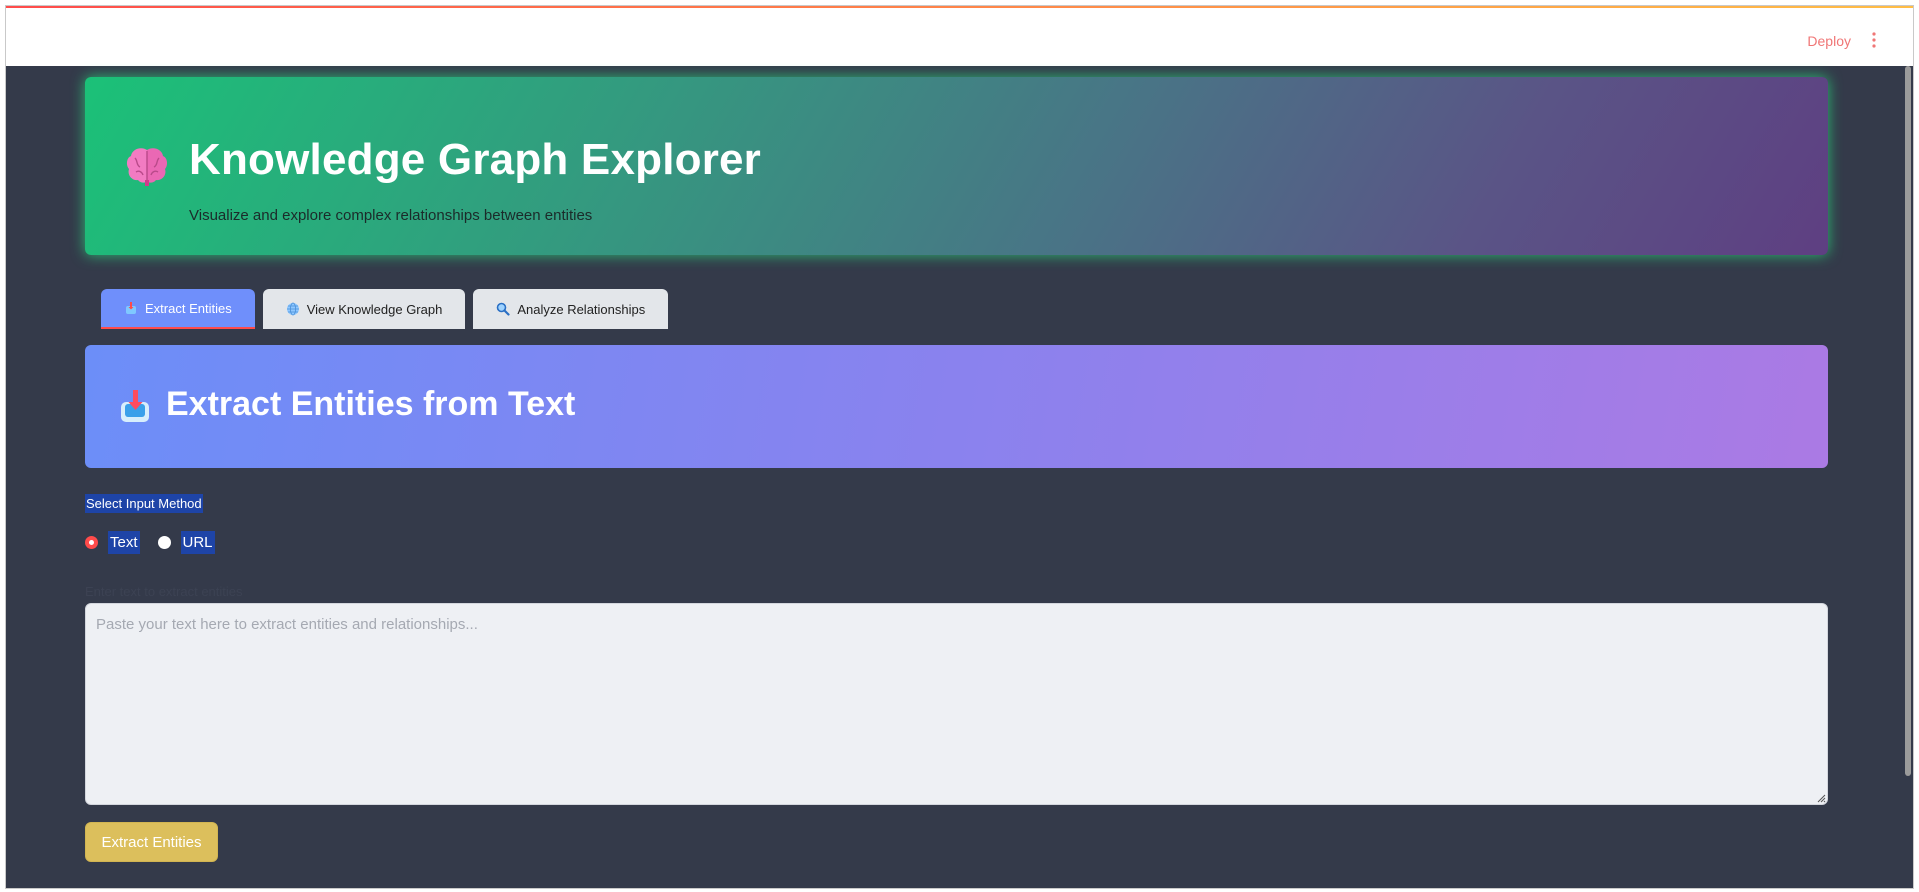 The width and height of the screenshot is (1919, 892). I want to click on tab-label: View Knowledge Graph, so click(374, 309).